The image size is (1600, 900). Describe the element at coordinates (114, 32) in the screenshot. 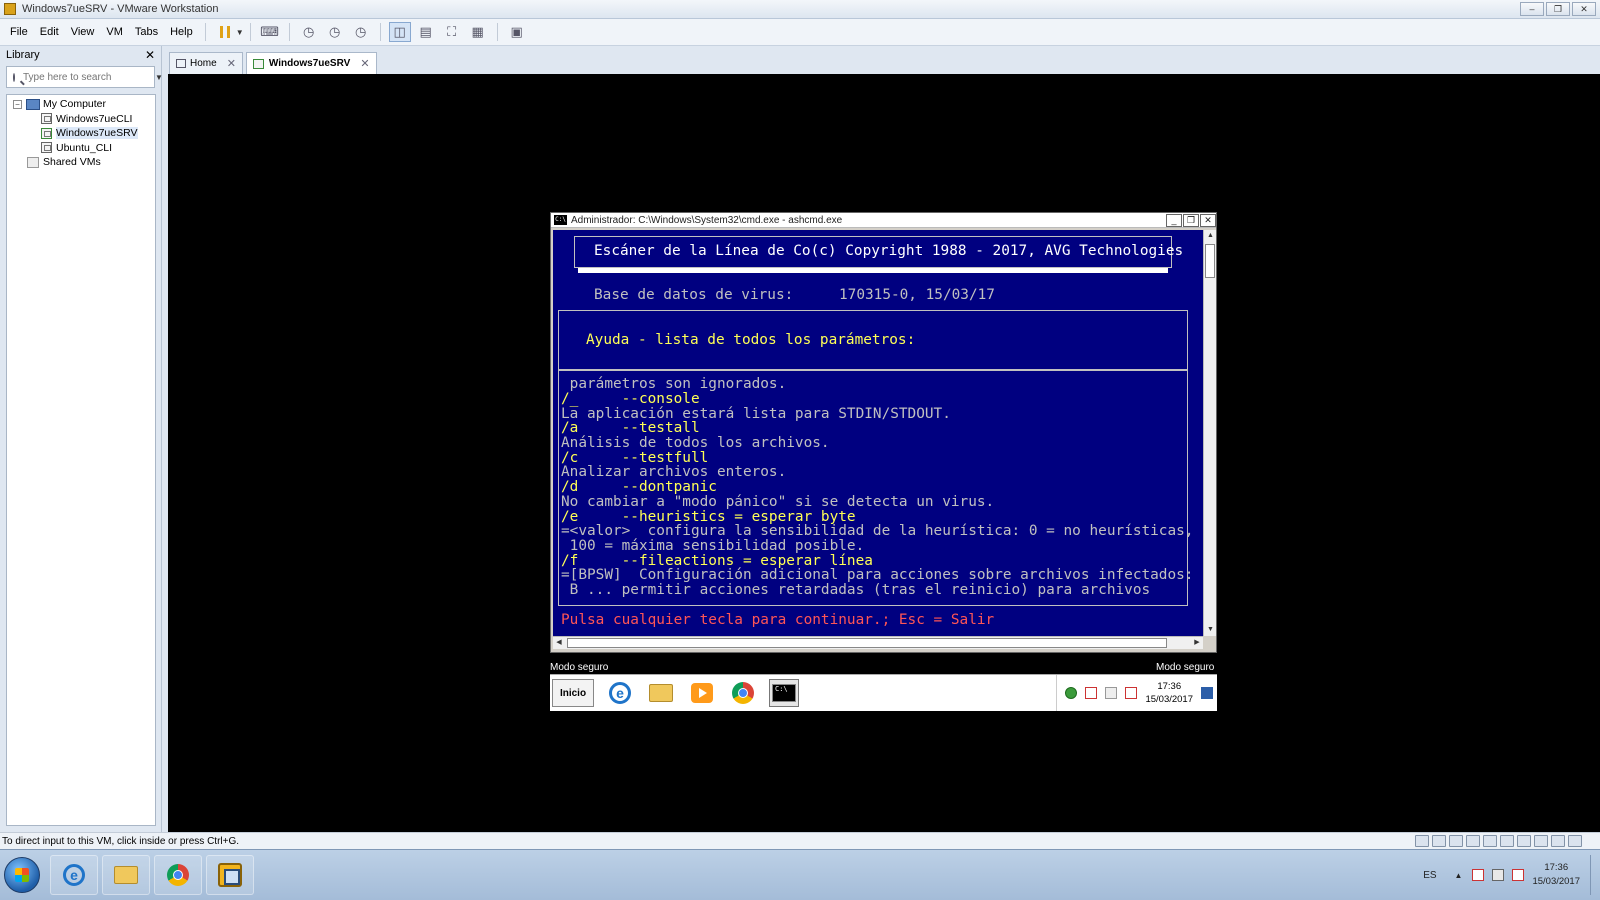

I see `menu-vm: VM` at that location.